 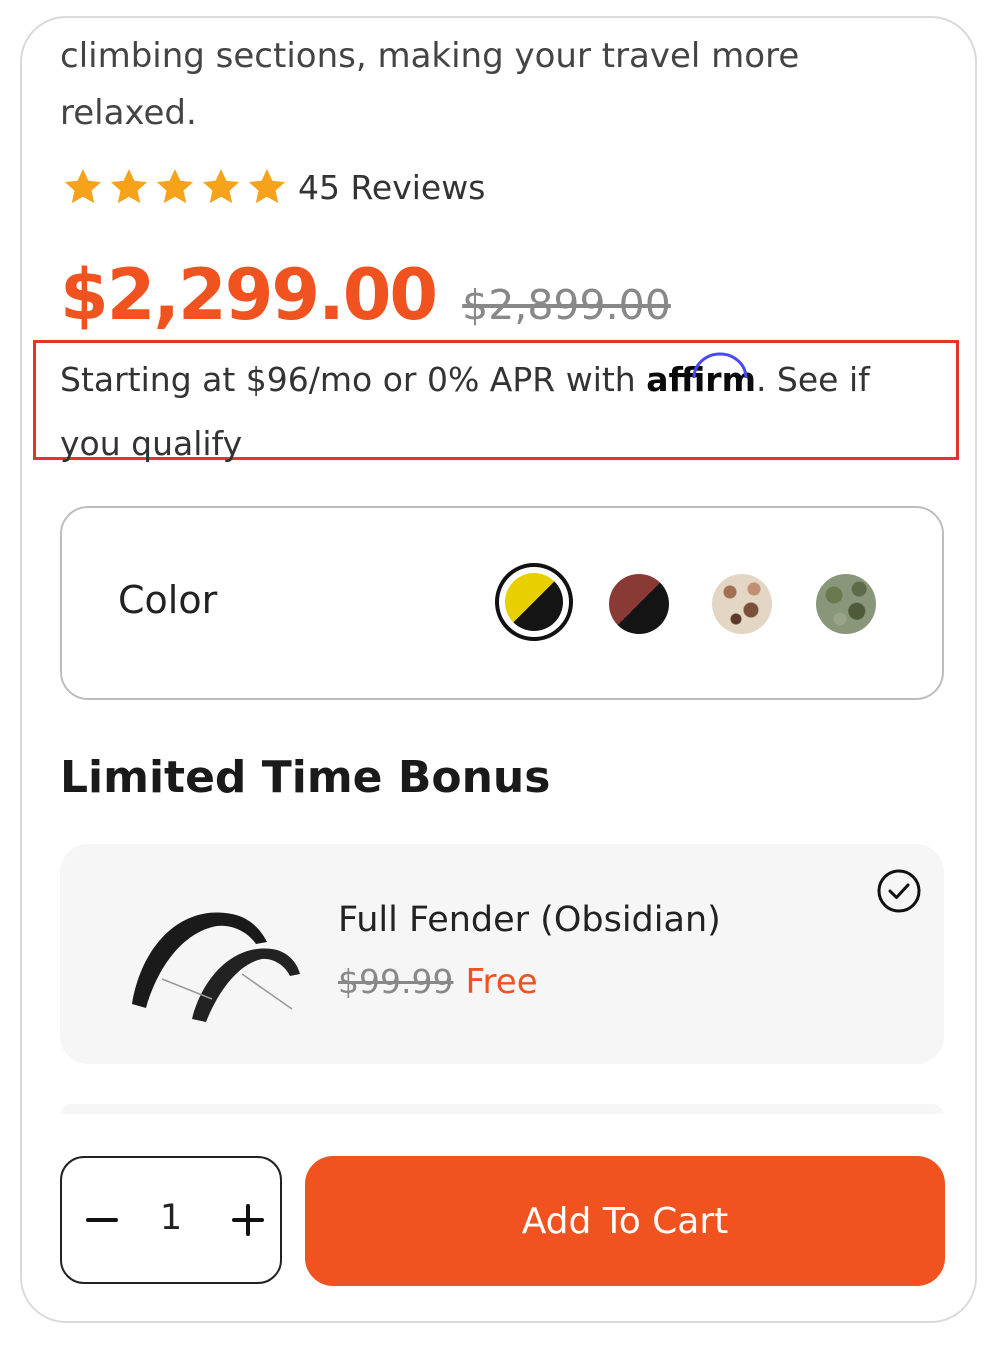 I want to click on sale-price: $2,299.00, so click(x=249, y=295).